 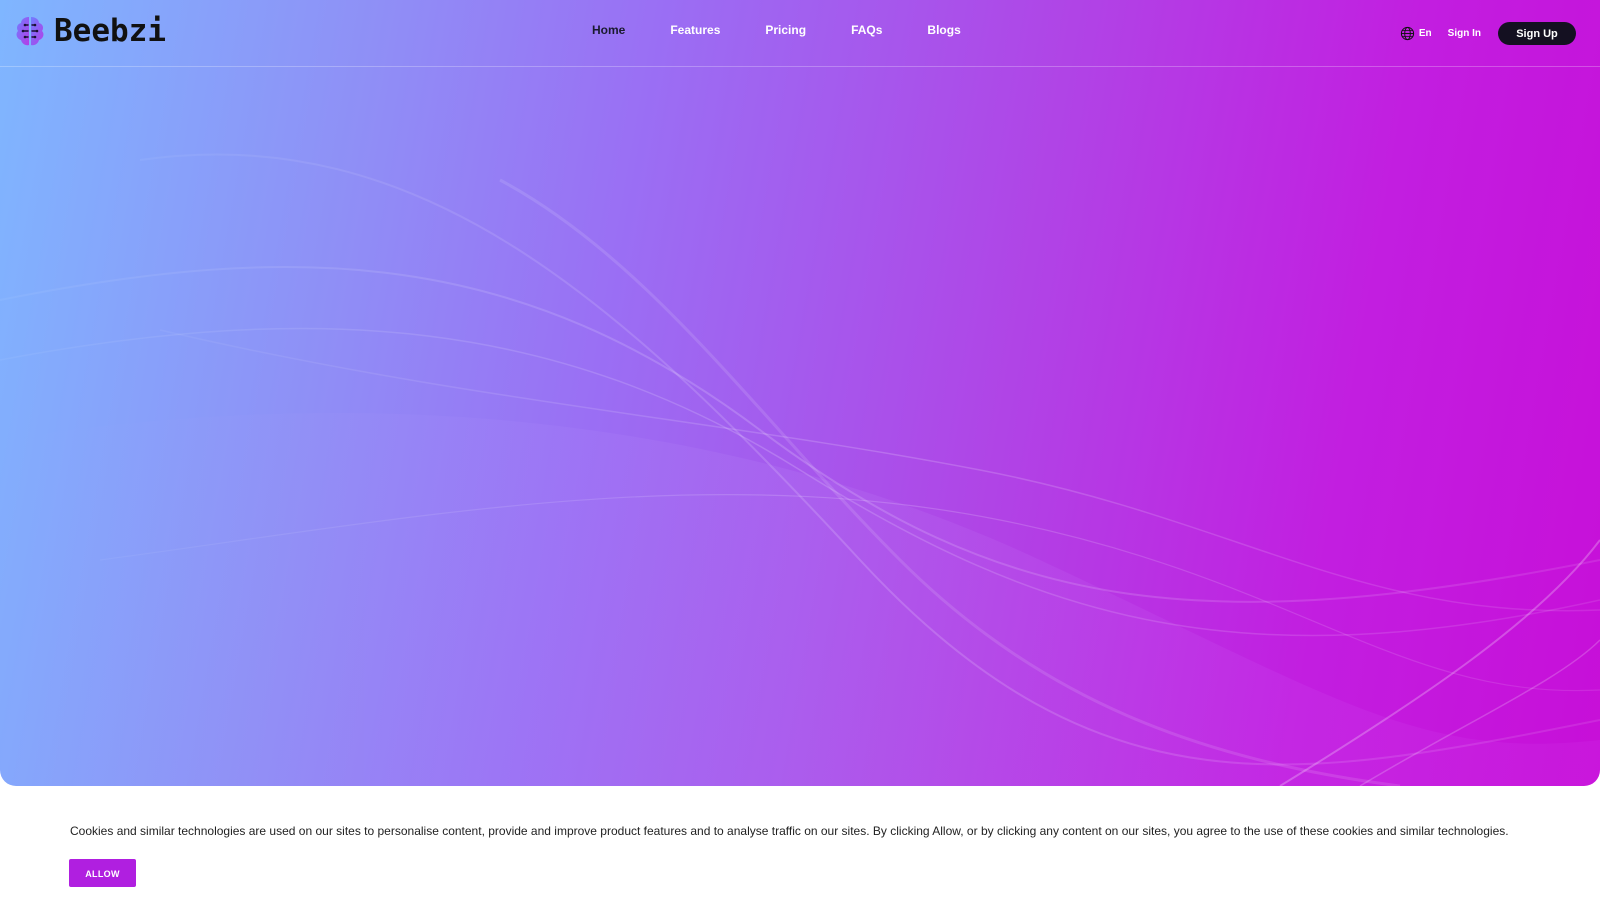 What do you see at coordinates (30, 31) in the screenshot?
I see `brain-icon` at bounding box center [30, 31].